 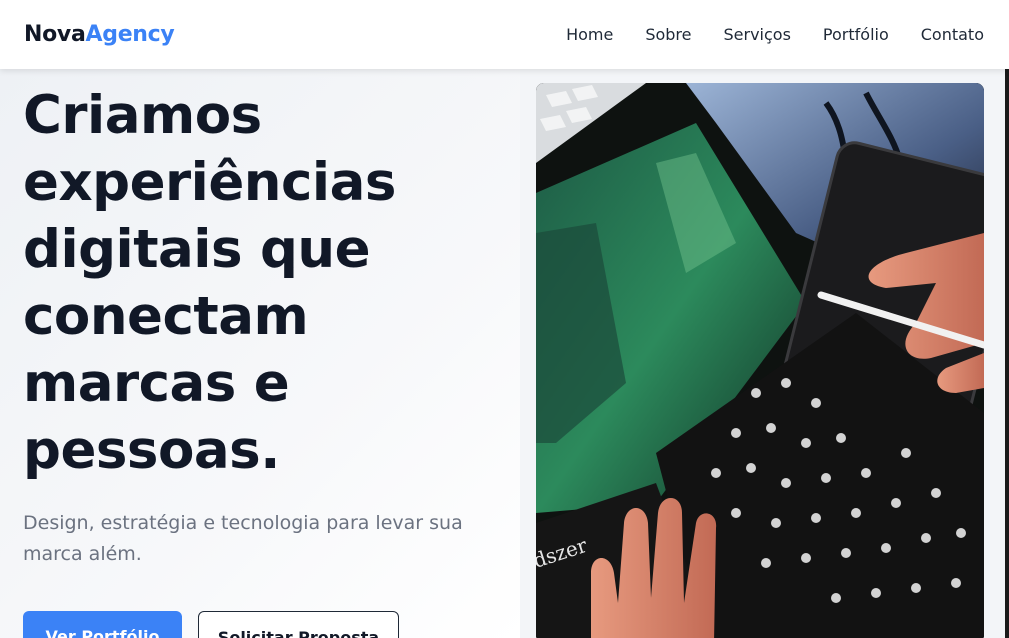 What do you see at coordinates (151, 450) in the screenshot?
I see `headline-line: pessoas.` at bounding box center [151, 450].